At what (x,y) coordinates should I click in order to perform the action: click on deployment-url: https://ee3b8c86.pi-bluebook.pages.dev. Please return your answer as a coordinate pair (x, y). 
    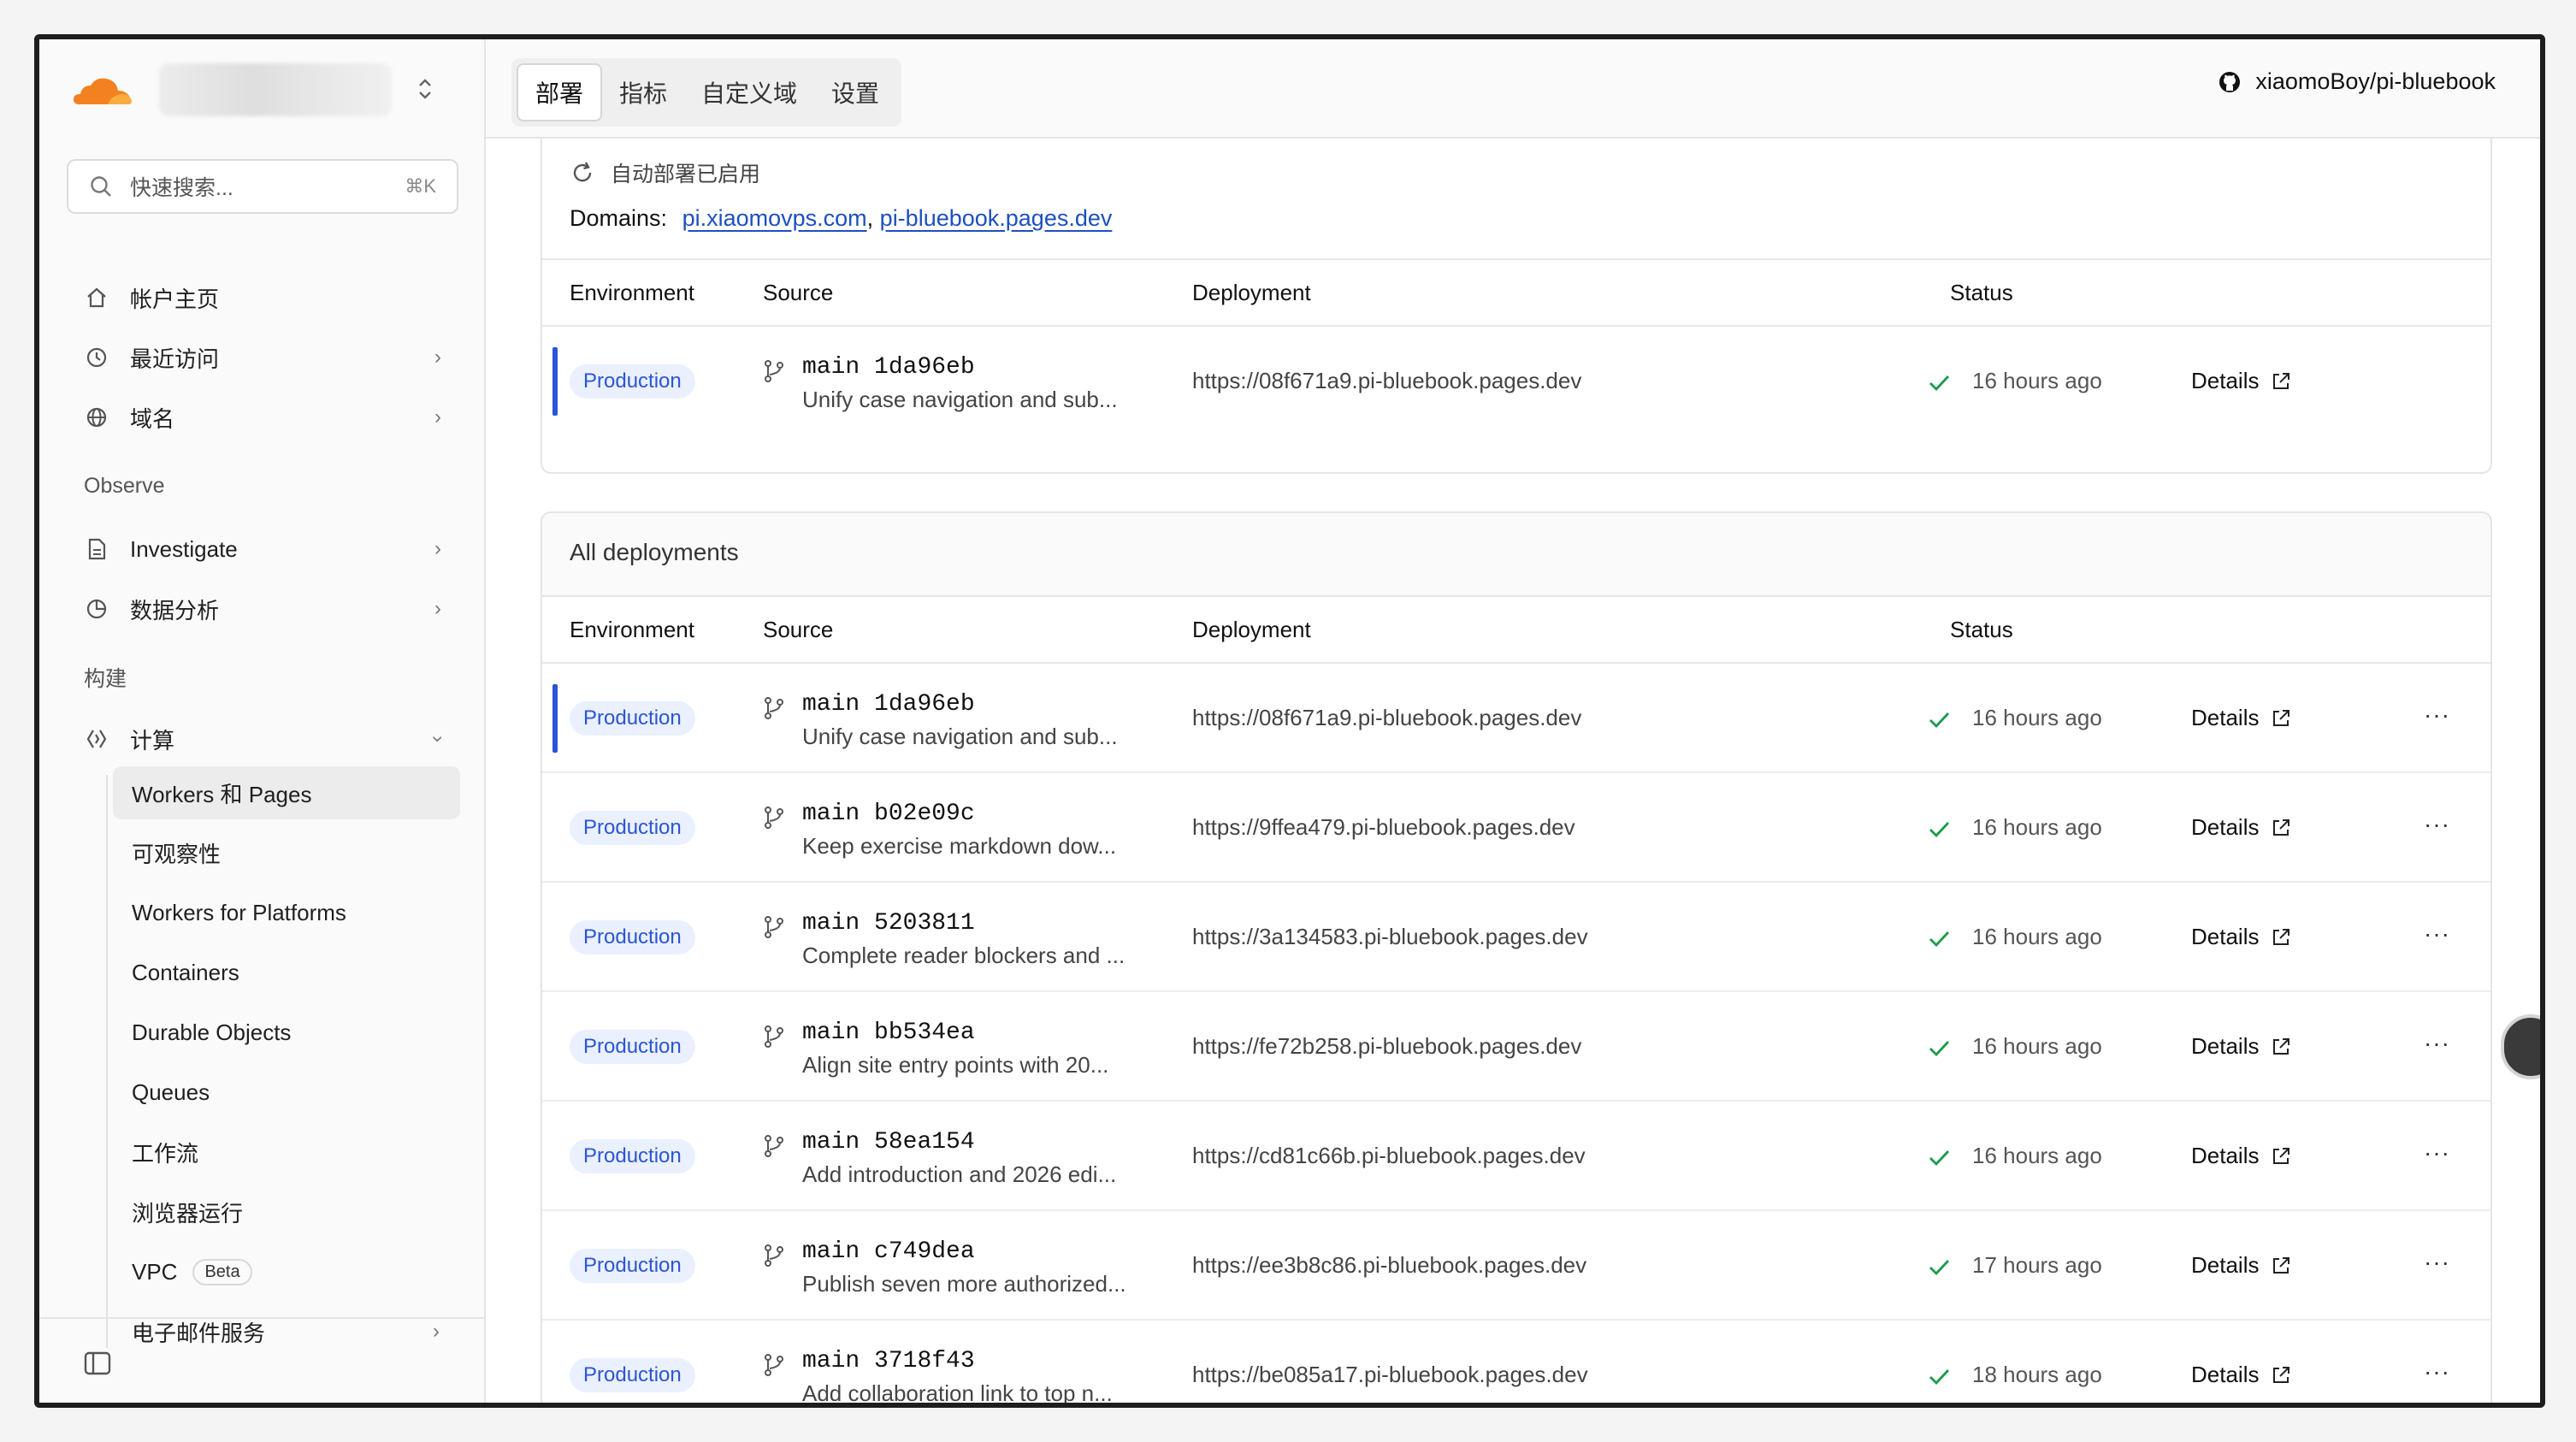
    Looking at the image, I should click on (1389, 1265).